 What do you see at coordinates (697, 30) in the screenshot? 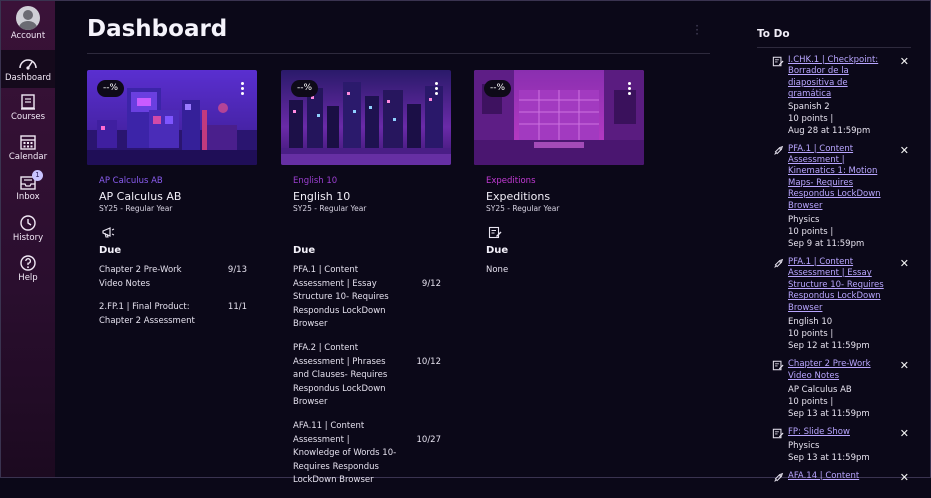
I see `dashboard-options-icon: · · ·` at bounding box center [697, 30].